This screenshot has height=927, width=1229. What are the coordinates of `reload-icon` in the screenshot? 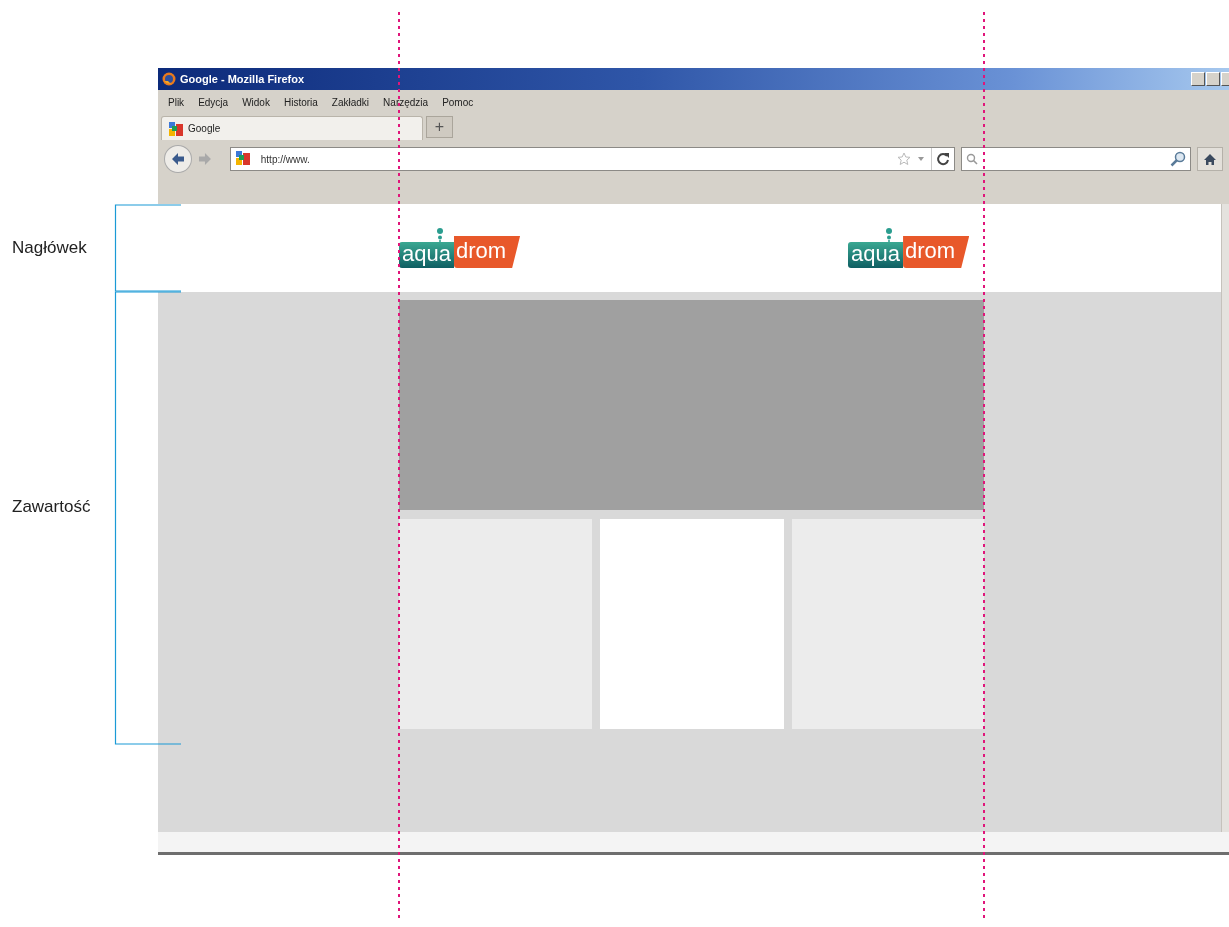 It's located at (943, 159).